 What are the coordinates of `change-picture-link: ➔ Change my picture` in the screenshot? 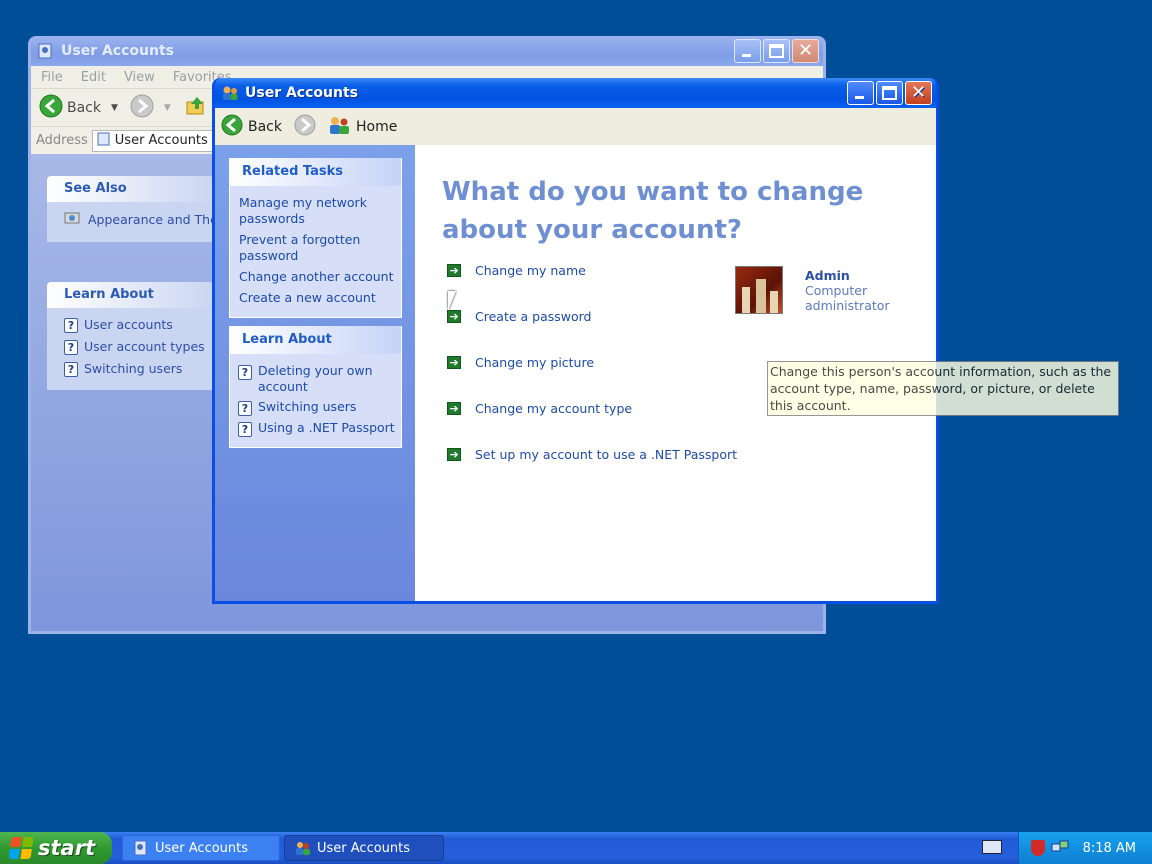 It's located at (520, 362).